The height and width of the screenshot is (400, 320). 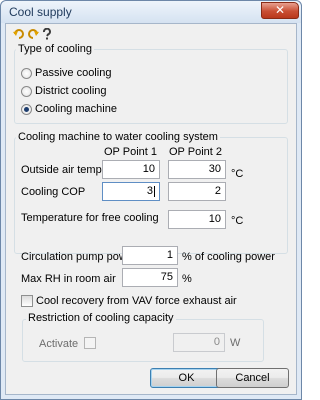 What do you see at coordinates (40, 12) in the screenshot?
I see `window-title: Cool supply` at bounding box center [40, 12].